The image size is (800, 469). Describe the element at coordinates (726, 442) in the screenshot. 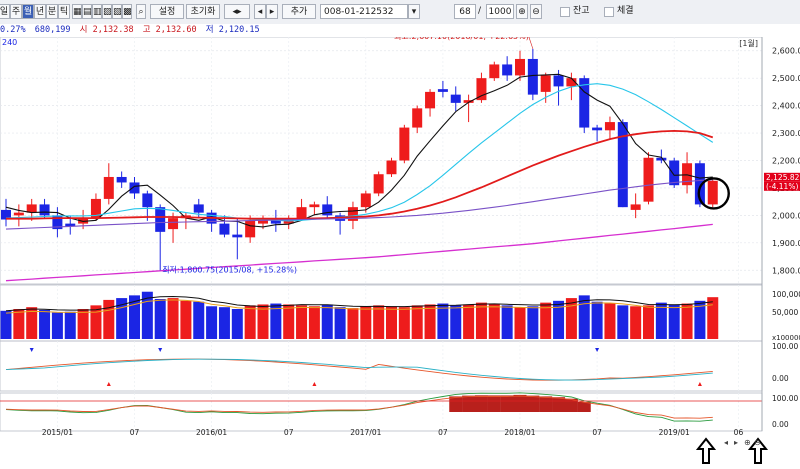

I see `scroll-left-icon: ◂` at that location.